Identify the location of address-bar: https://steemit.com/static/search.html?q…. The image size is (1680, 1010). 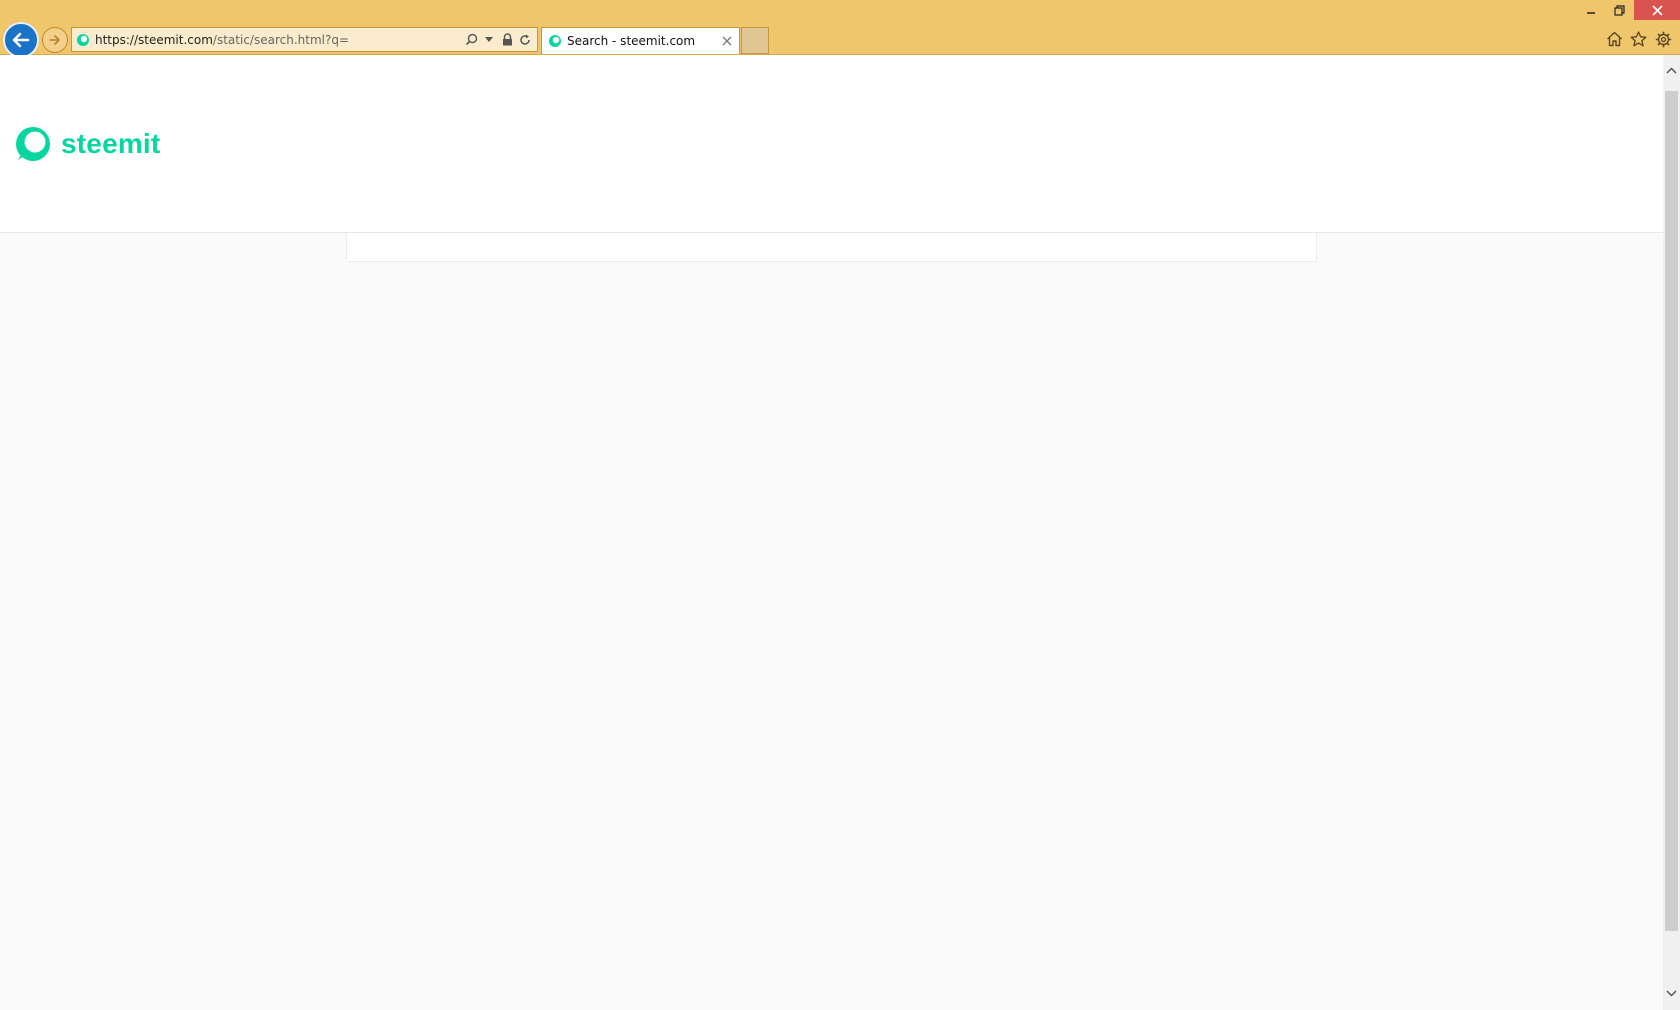
(304, 39).